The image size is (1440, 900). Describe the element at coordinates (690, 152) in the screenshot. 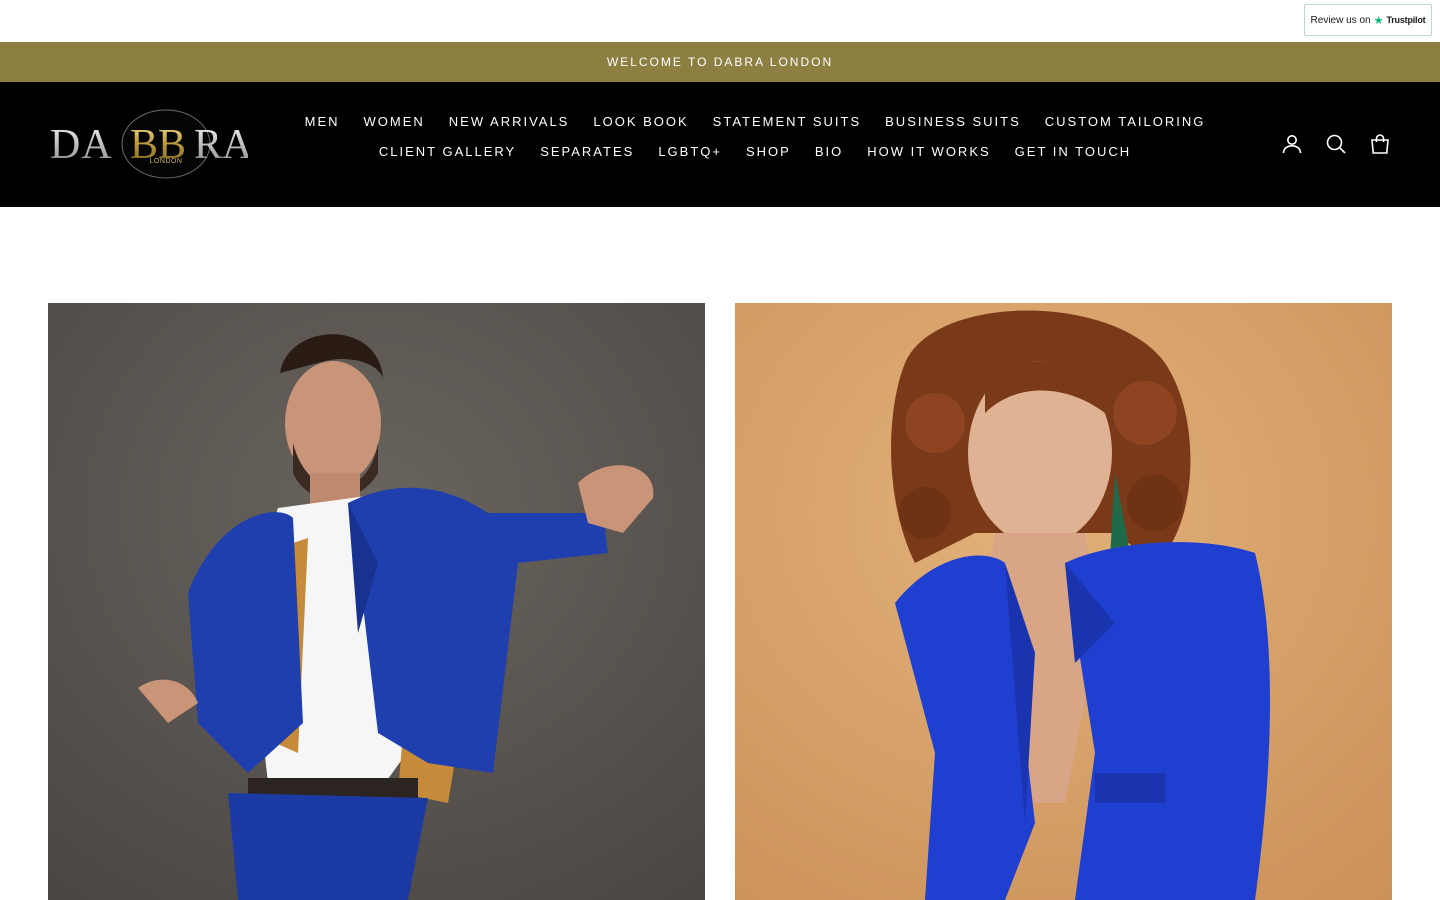

I see `nav-lgbtq: LGBTQ+` at that location.